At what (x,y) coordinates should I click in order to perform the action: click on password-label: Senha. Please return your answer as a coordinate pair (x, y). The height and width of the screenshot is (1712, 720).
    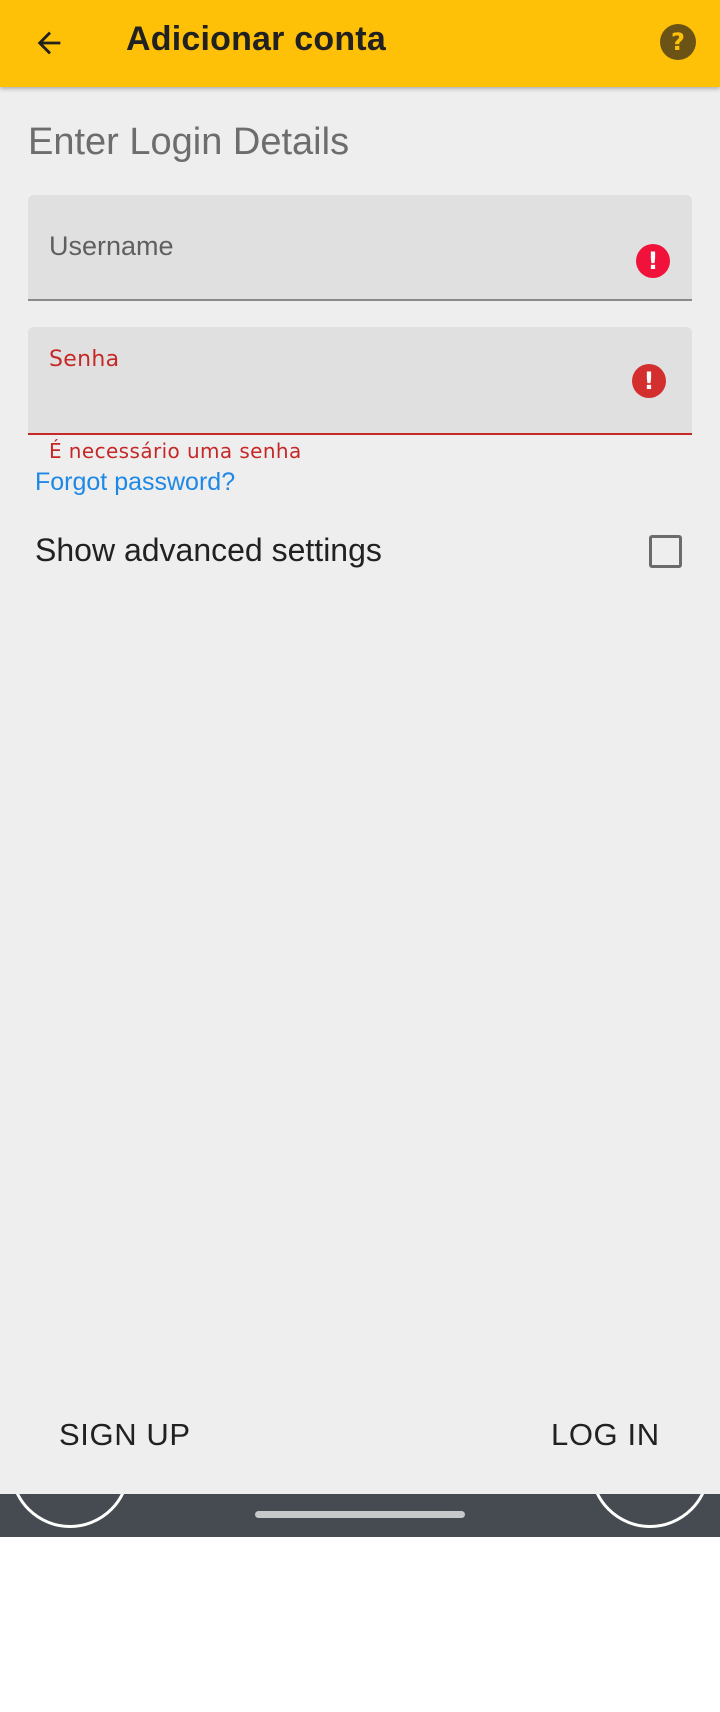
    Looking at the image, I should click on (84, 359).